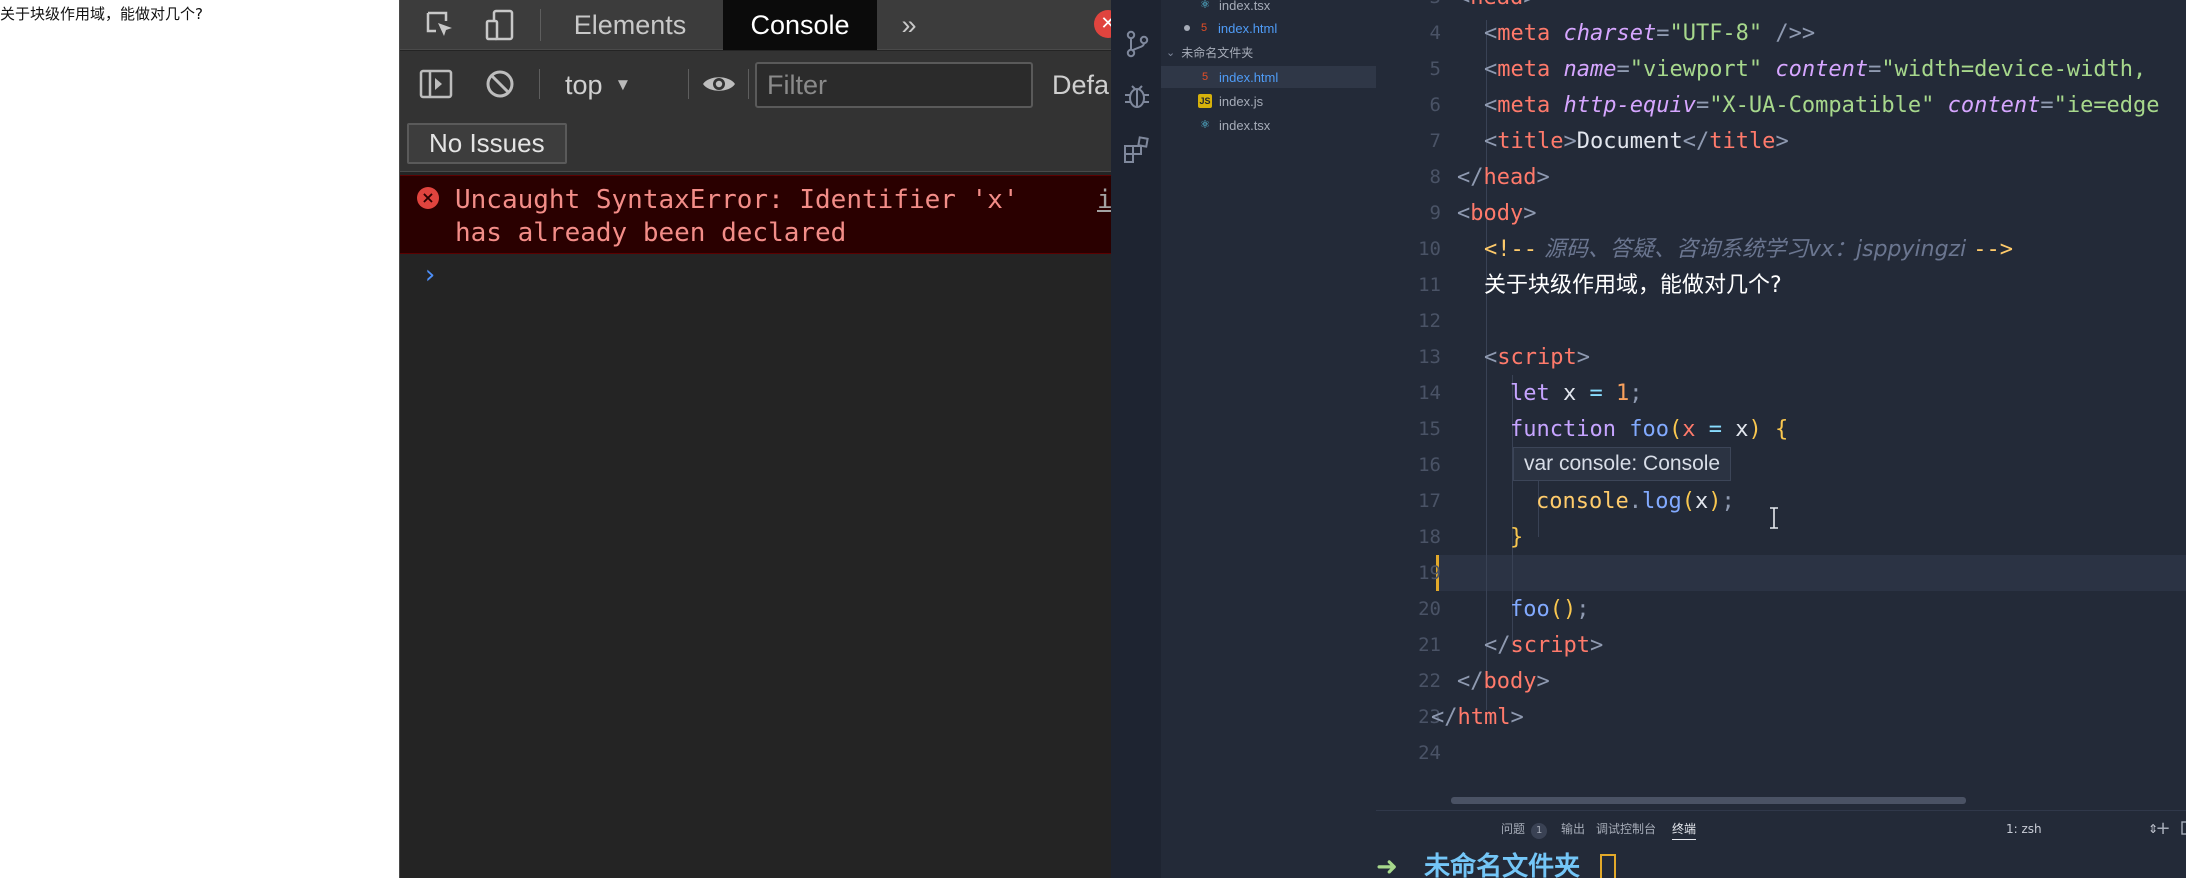 This screenshot has height=878, width=2186. Describe the element at coordinates (1626, 829) in the screenshot. I see `tab-debug-console: 调试控制台` at that location.